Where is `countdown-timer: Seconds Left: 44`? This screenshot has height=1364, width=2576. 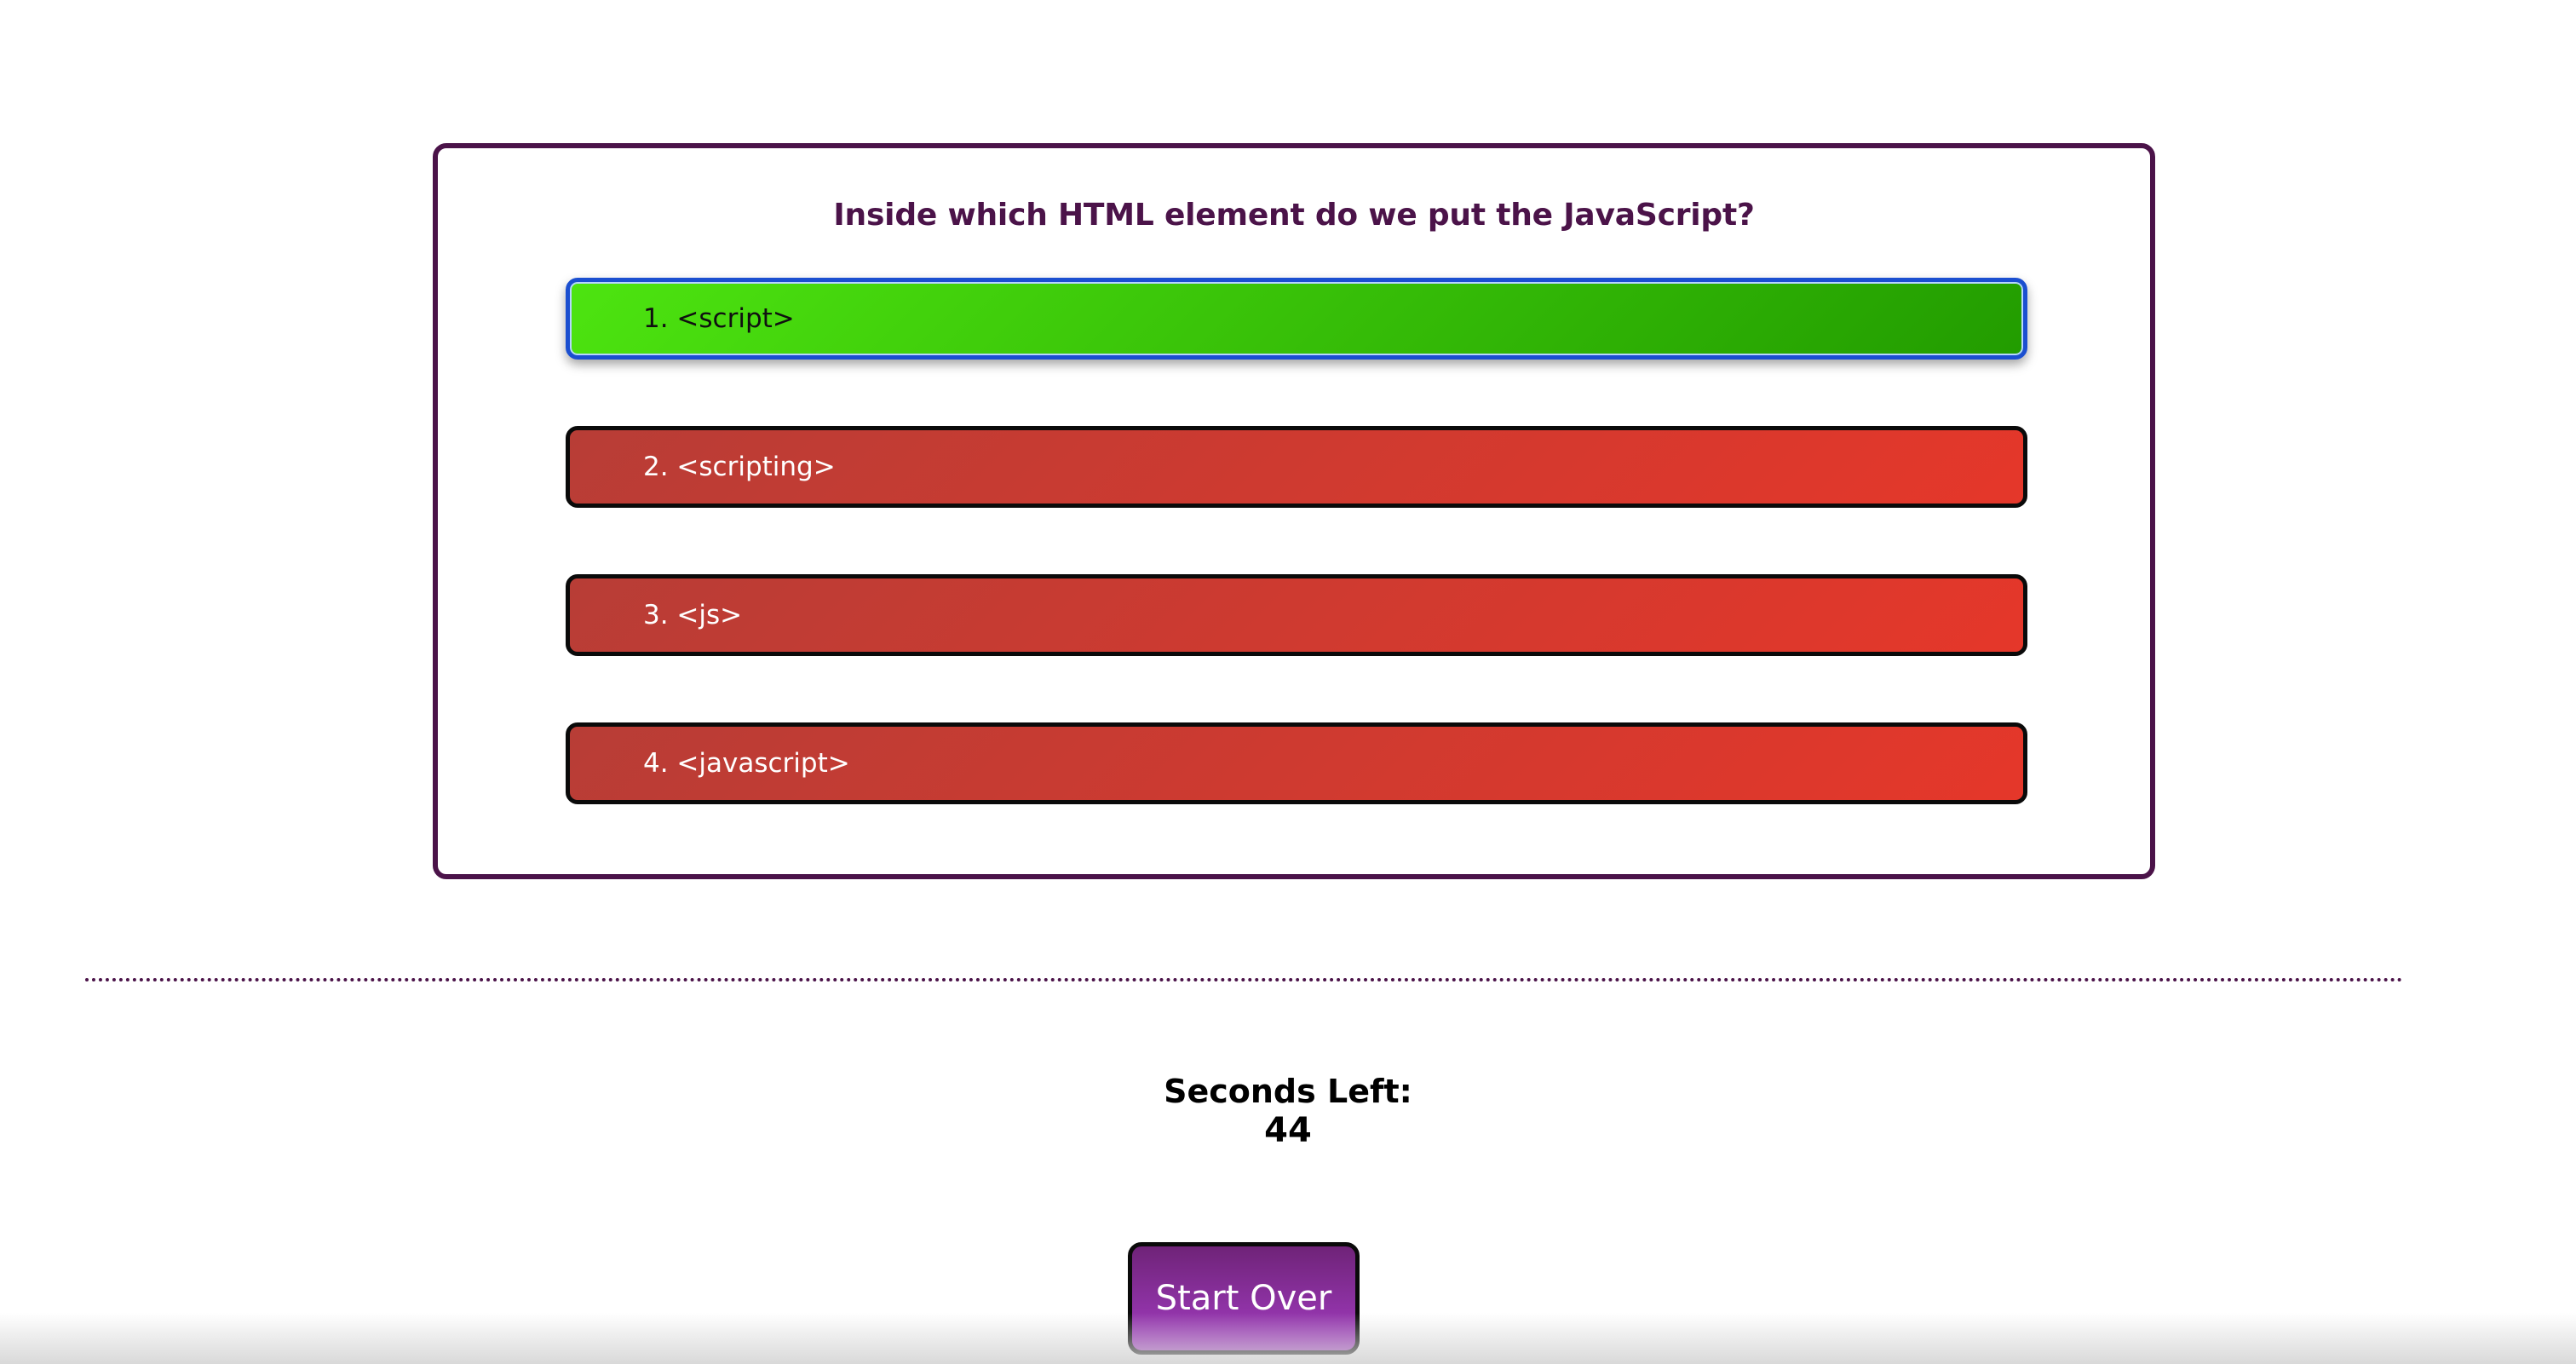
countdown-timer: Seconds Left: 44 is located at coordinates (1288, 1111).